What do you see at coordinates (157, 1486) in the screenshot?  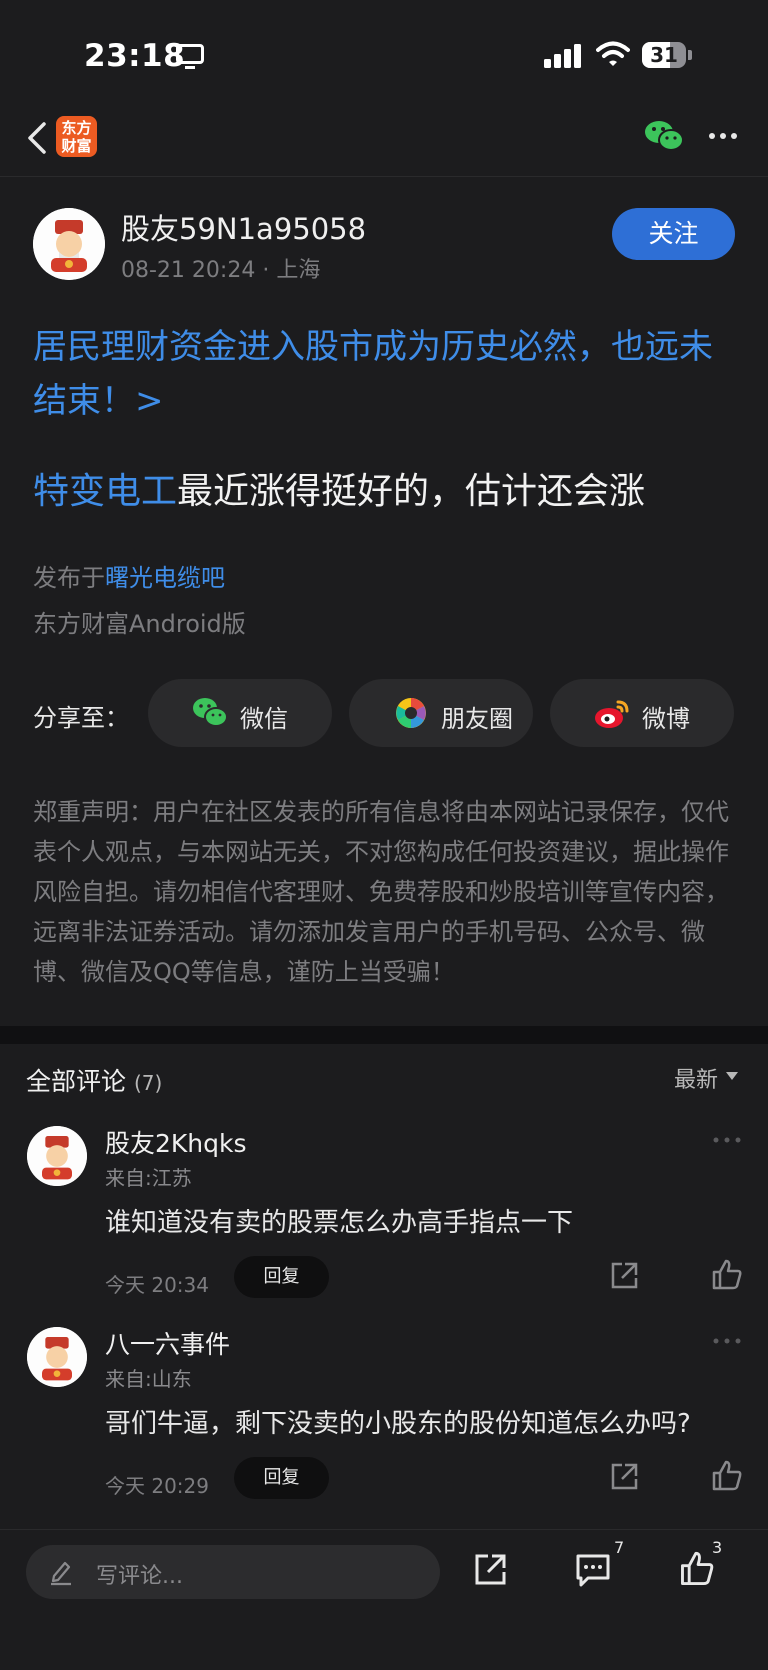 I see `comment-time: 今天 20:29` at bounding box center [157, 1486].